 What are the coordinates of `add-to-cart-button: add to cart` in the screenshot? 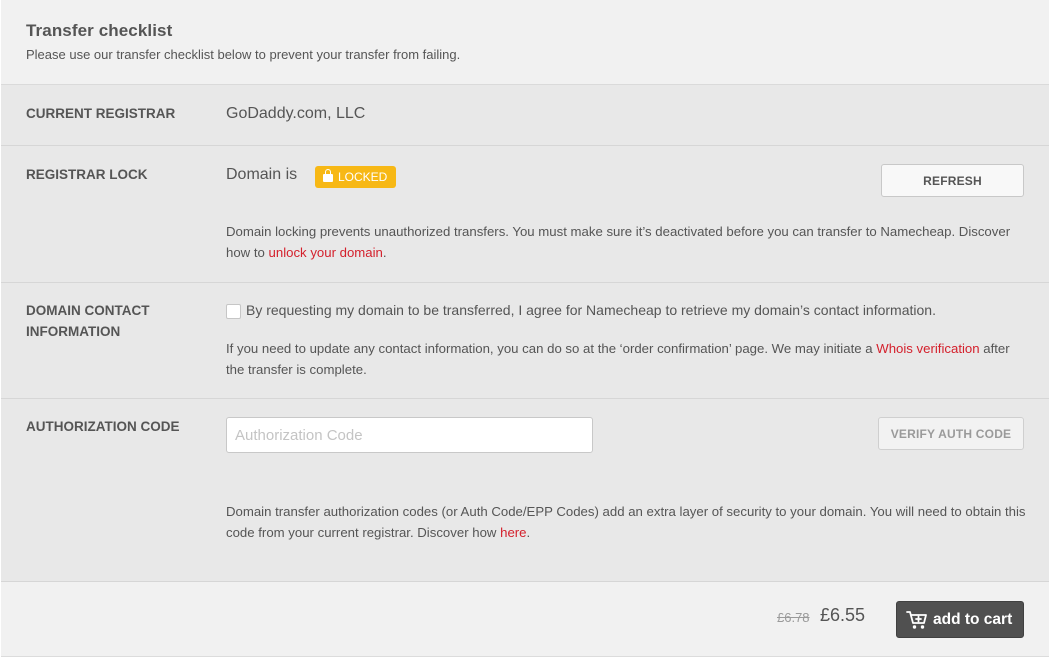 It's located at (960, 619).